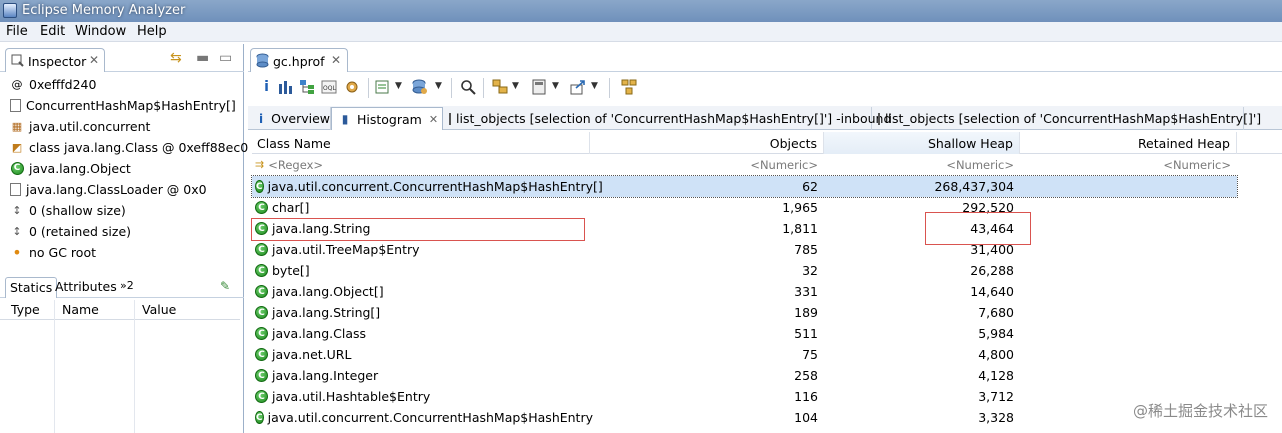 Image resolution: width=1282 pixels, height=433 pixels. What do you see at coordinates (368, 88) in the screenshot?
I see `toolbar-separator` at bounding box center [368, 88].